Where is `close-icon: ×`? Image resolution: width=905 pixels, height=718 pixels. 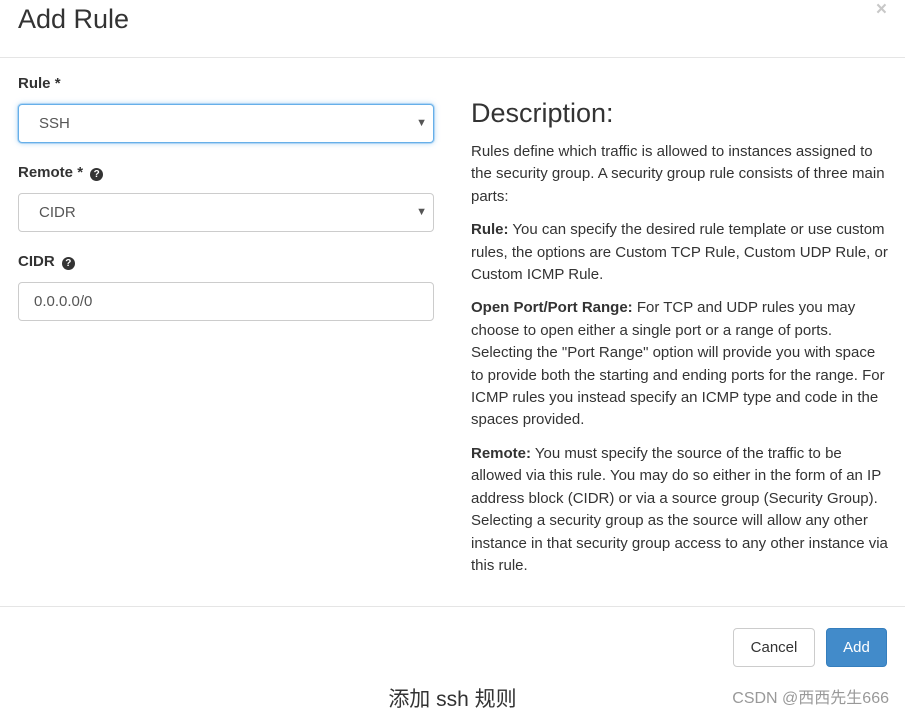
close-icon: × is located at coordinates (881, 10).